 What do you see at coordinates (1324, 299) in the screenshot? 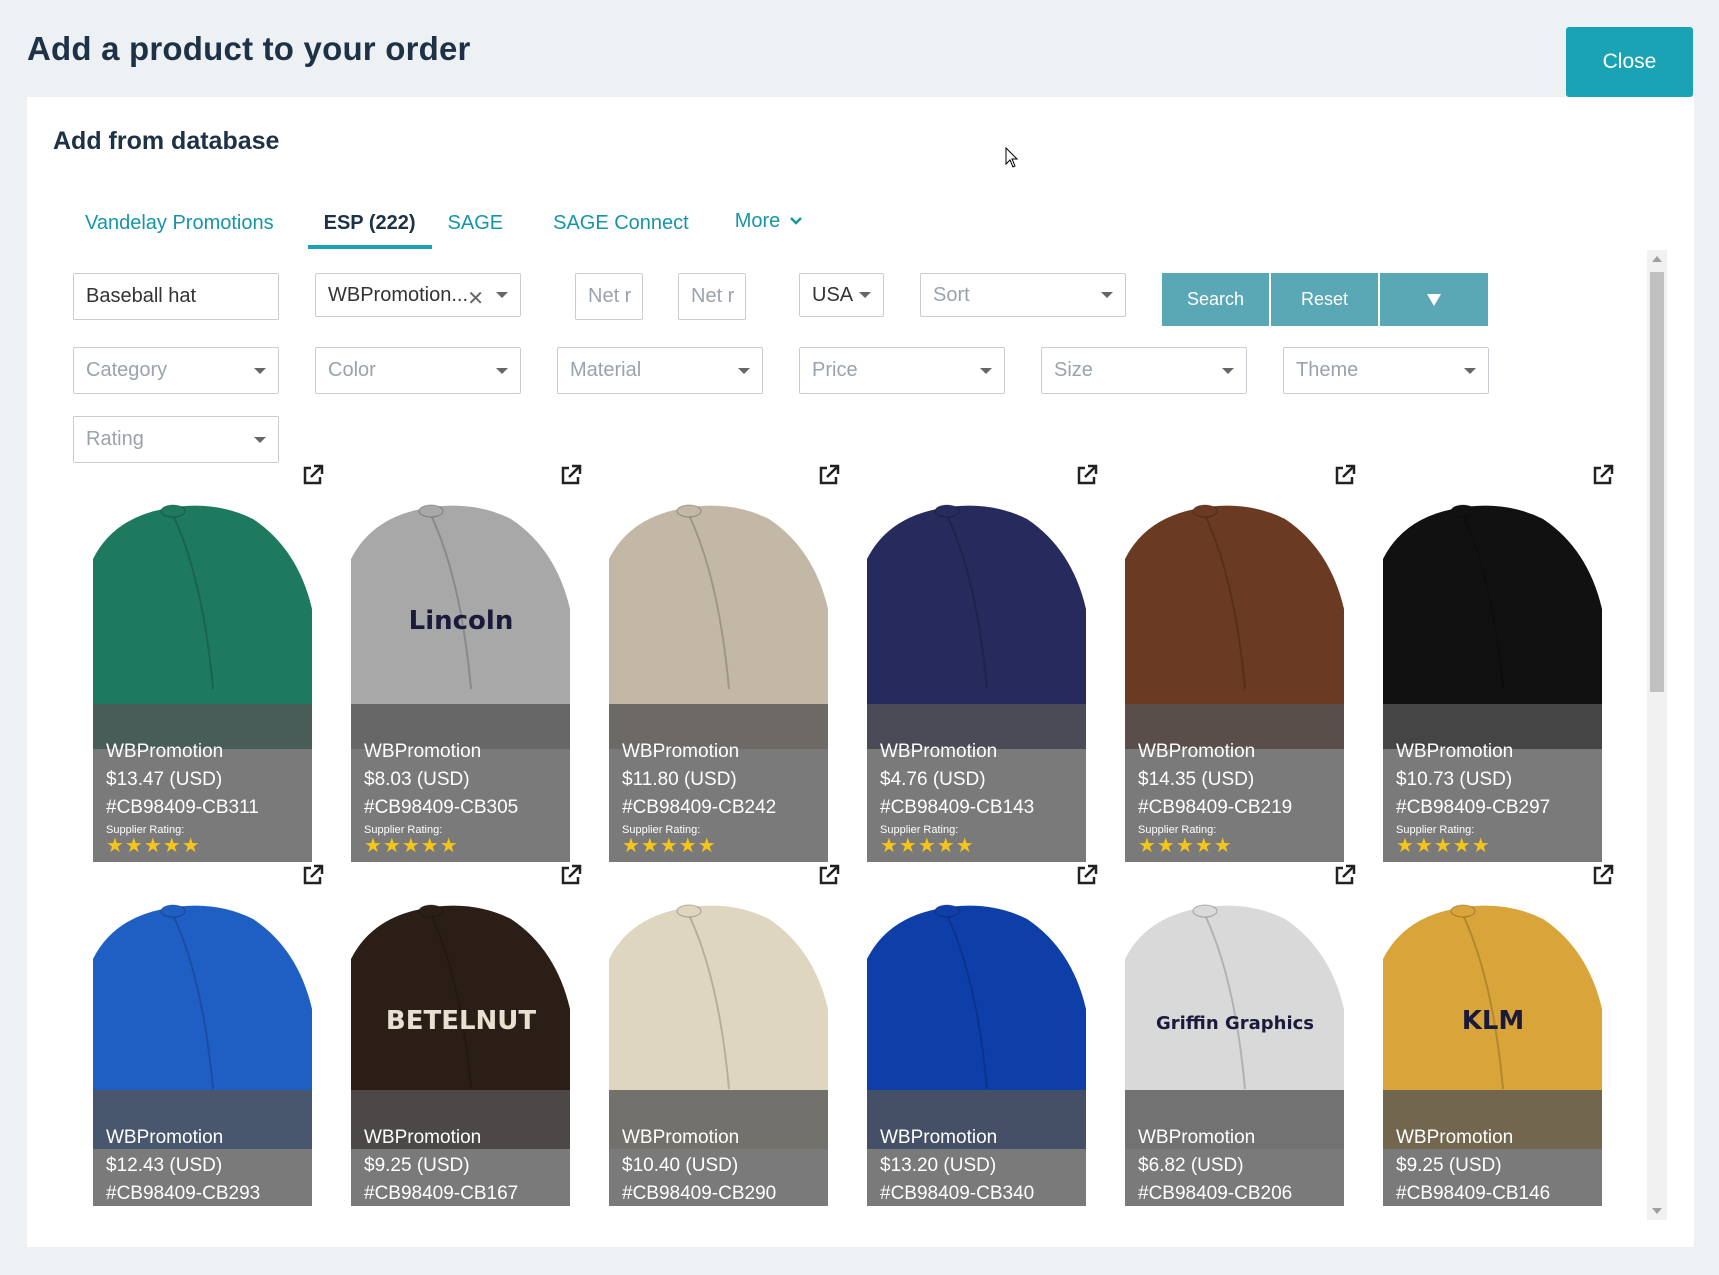
I see `reset-button: Reset` at bounding box center [1324, 299].